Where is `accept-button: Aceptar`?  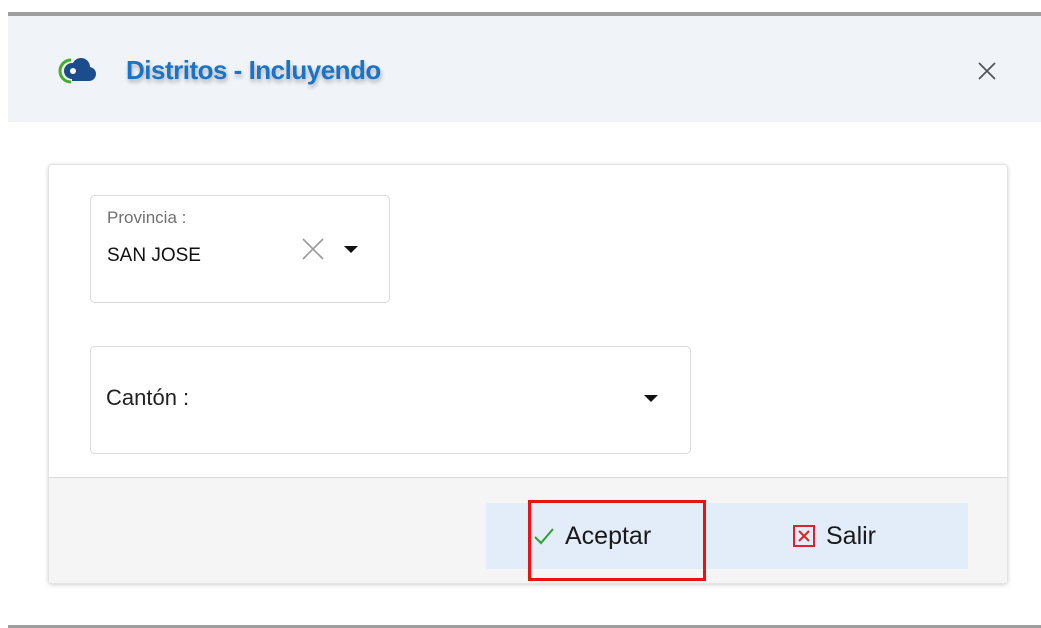 accept-button: Aceptar is located at coordinates (619, 536).